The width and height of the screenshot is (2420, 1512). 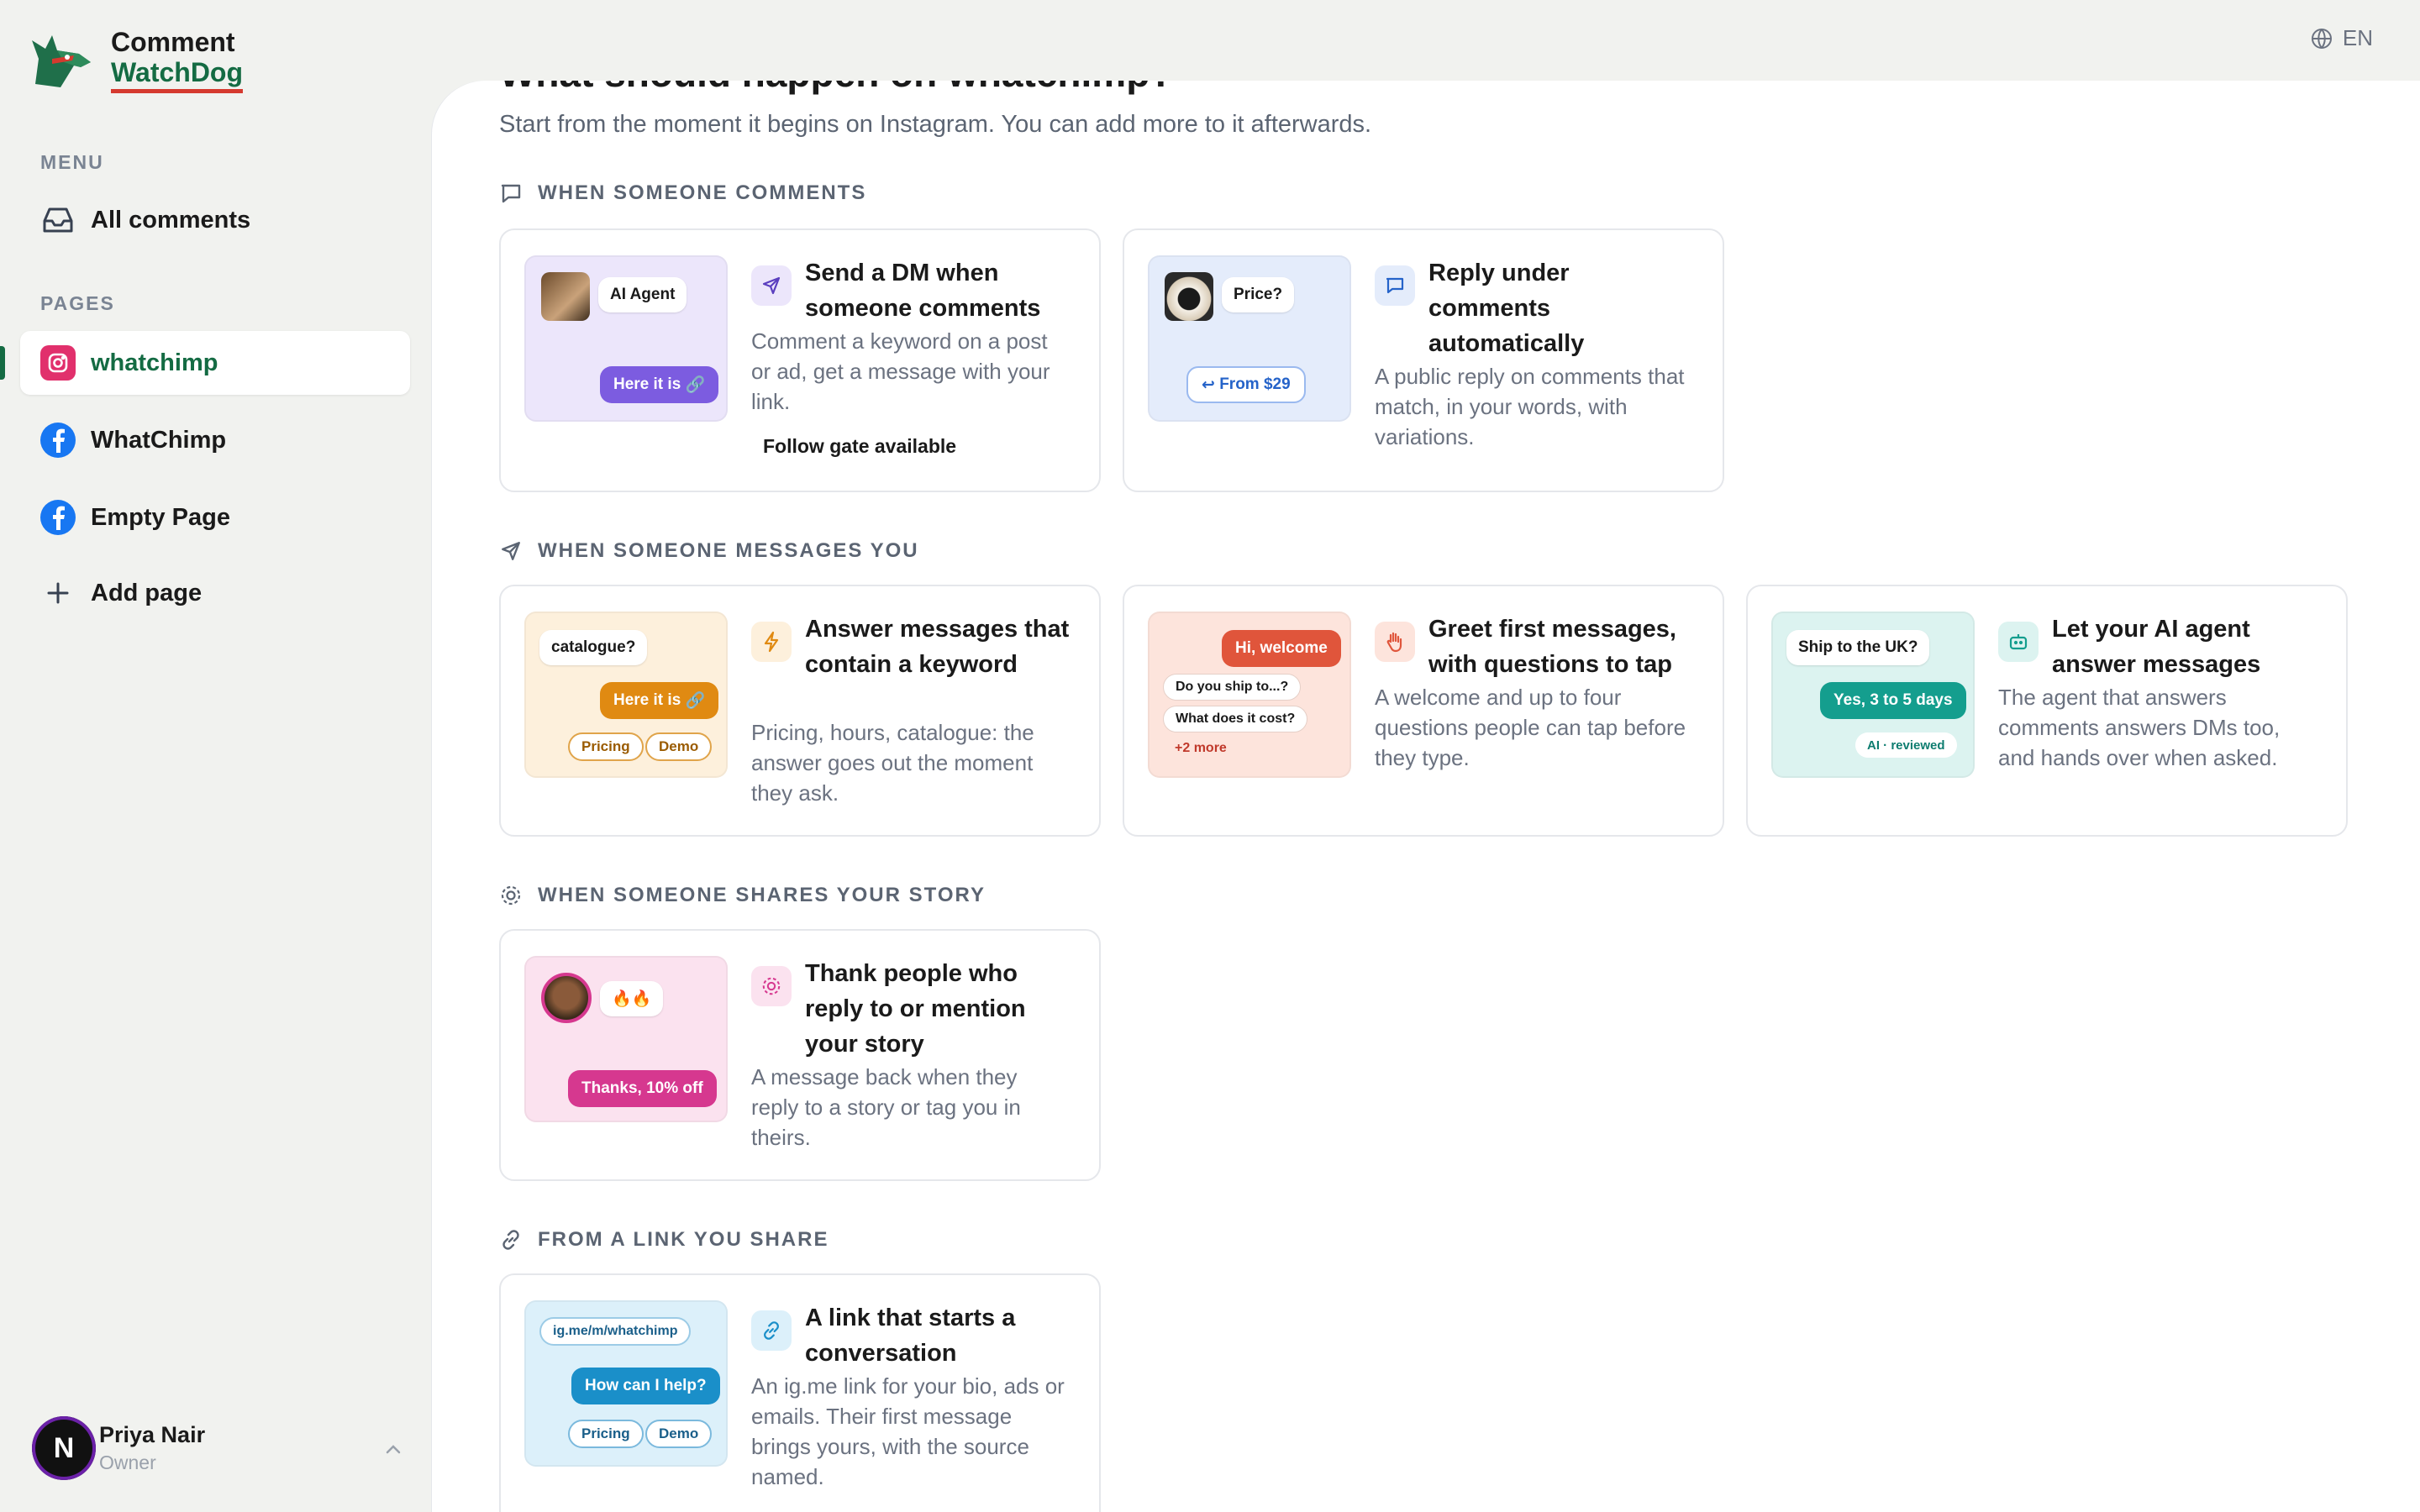 I want to click on user-menu: N Priya Nair Owner, so click(x=217, y=1448).